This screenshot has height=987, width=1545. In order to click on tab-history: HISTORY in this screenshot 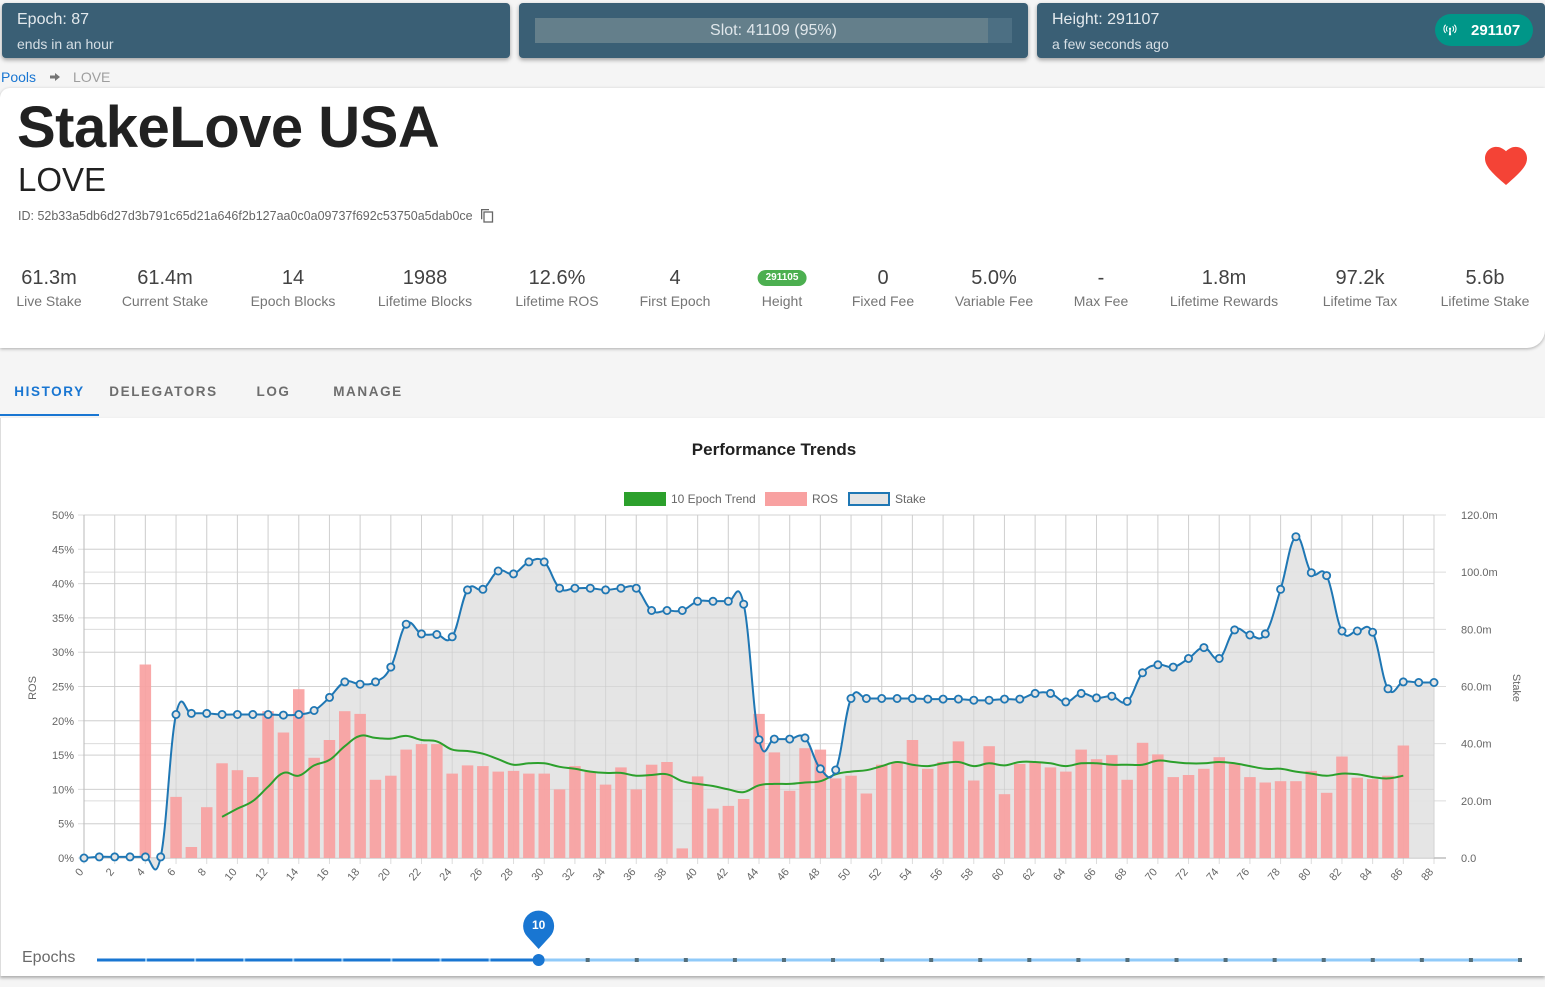, I will do `click(49, 393)`.